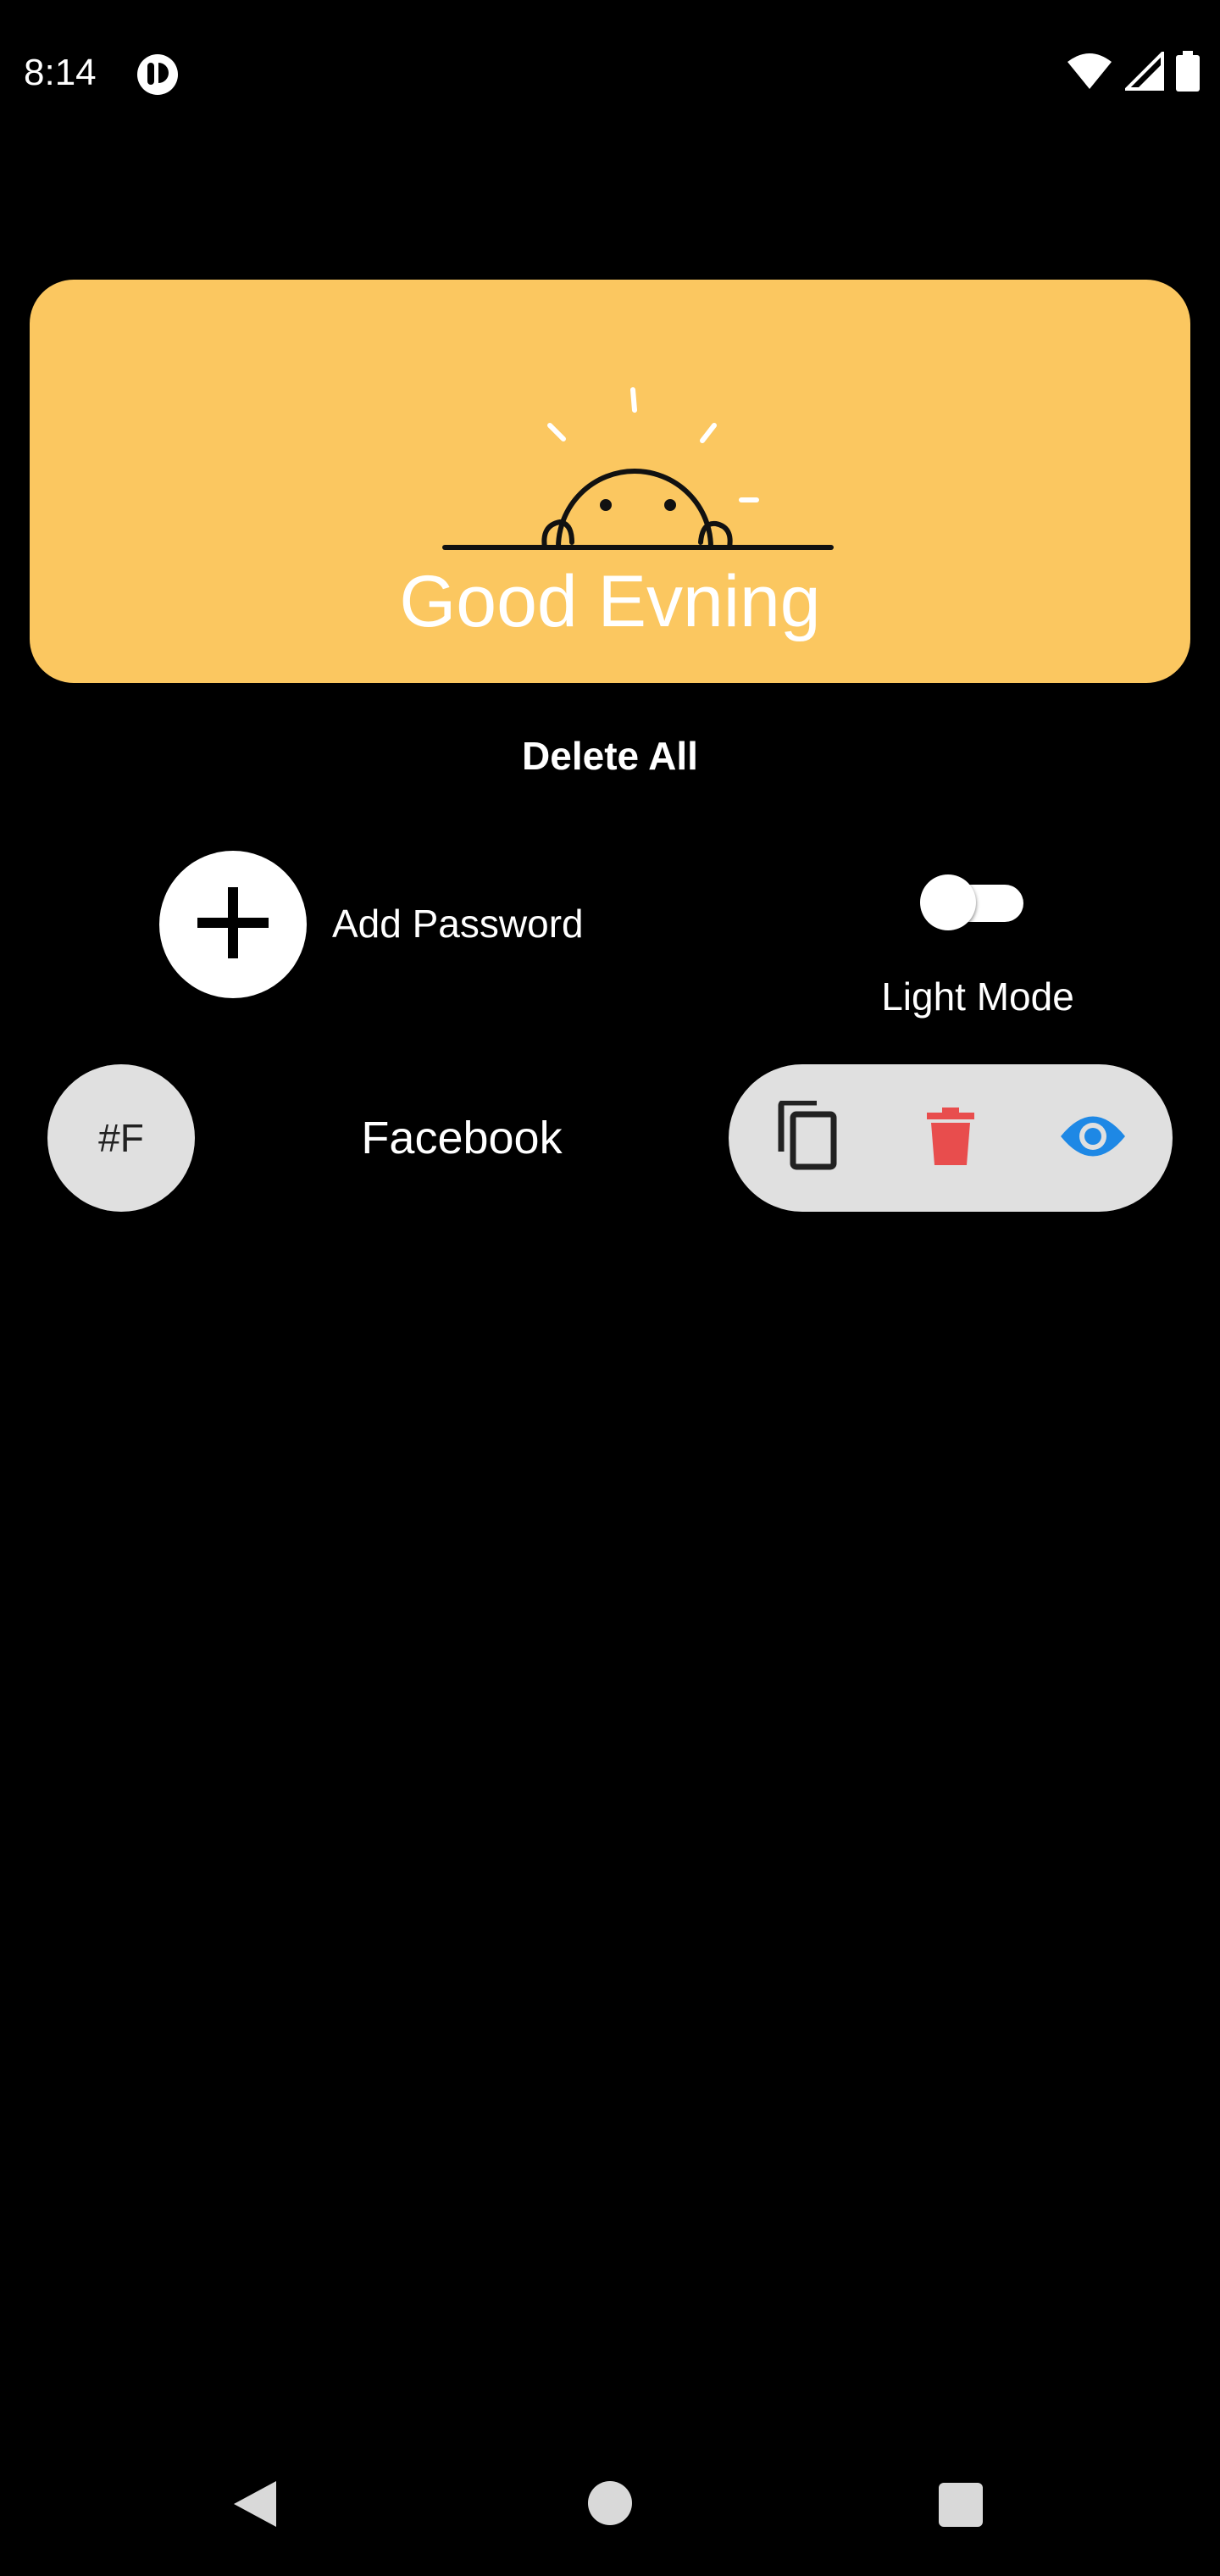 The height and width of the screenshot is (2576, 1220). Describe the element at coordinates (1143, 71) in the screenshot. I see `cellular-signal-icon` at that location.